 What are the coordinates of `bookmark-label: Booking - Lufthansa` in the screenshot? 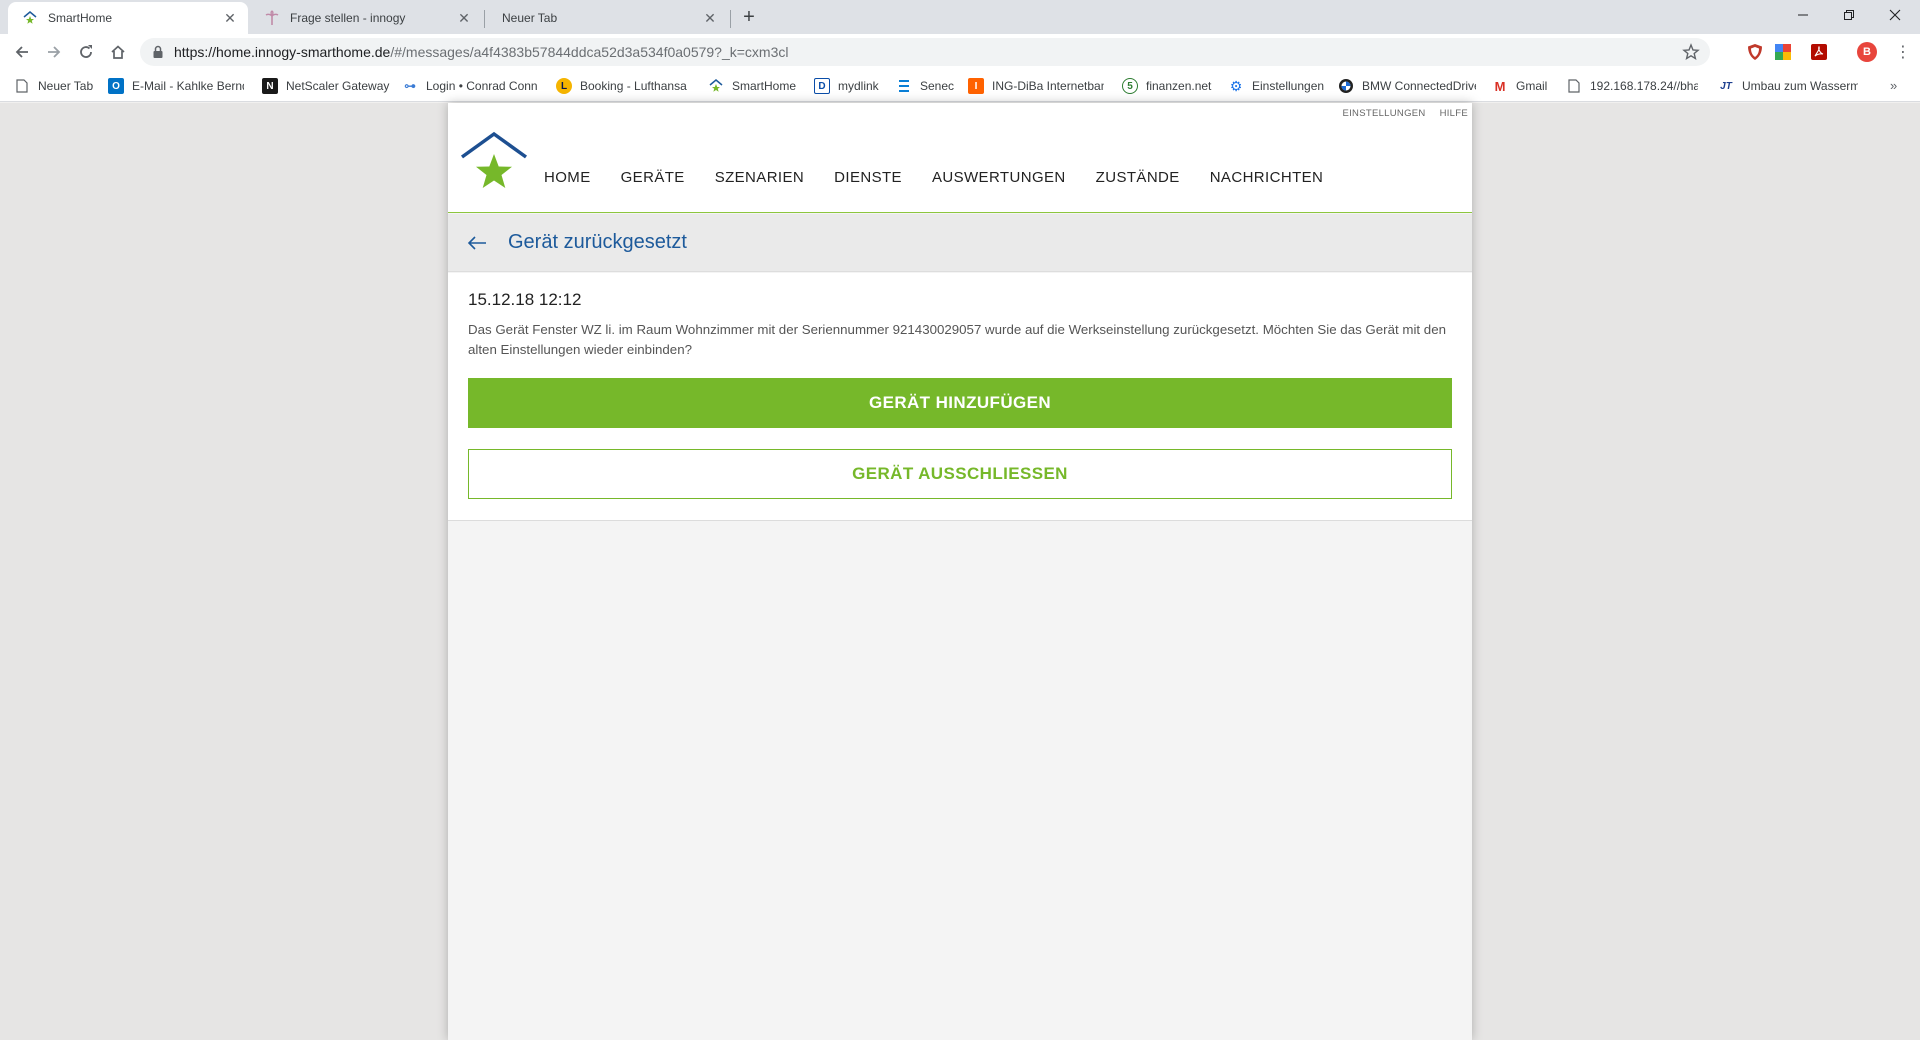 It's located at (633, 86).